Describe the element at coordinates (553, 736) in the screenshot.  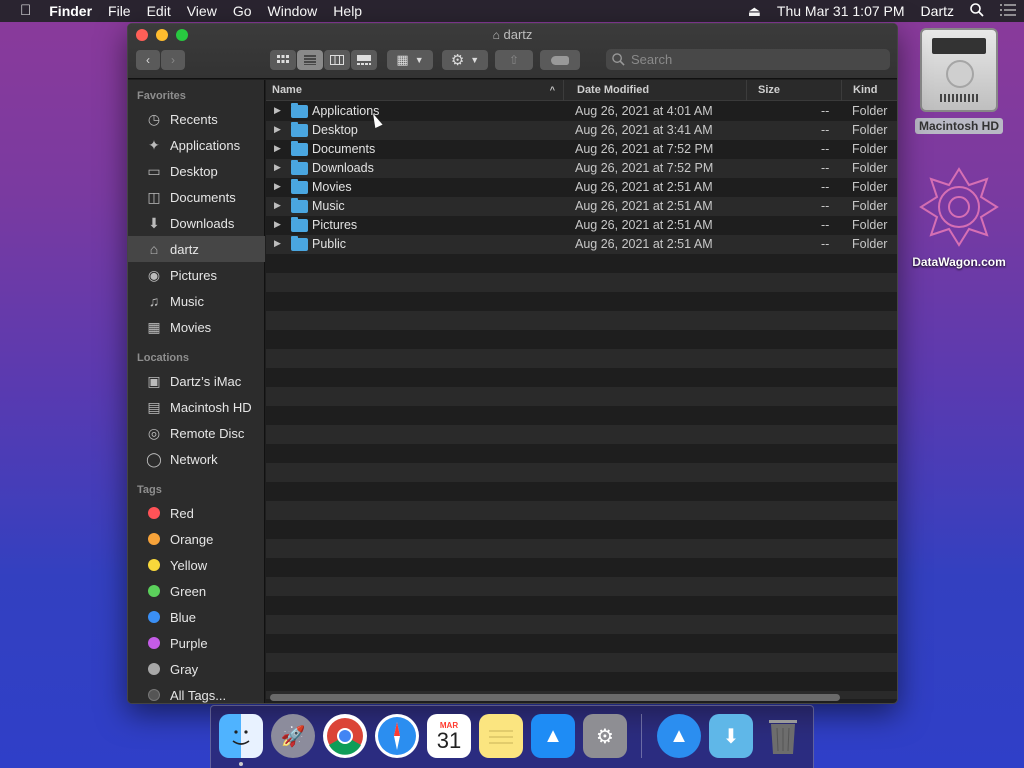
I see `dock-app-store-icon: ▲` at that location.